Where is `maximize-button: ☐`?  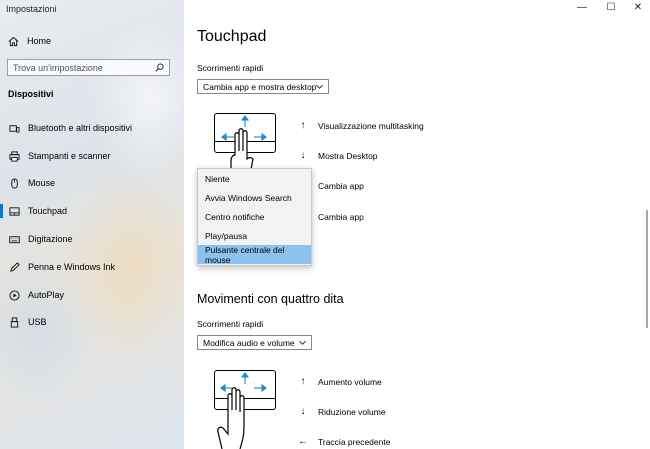
maximize-button: ☐ is located at coordinates (611, 7).